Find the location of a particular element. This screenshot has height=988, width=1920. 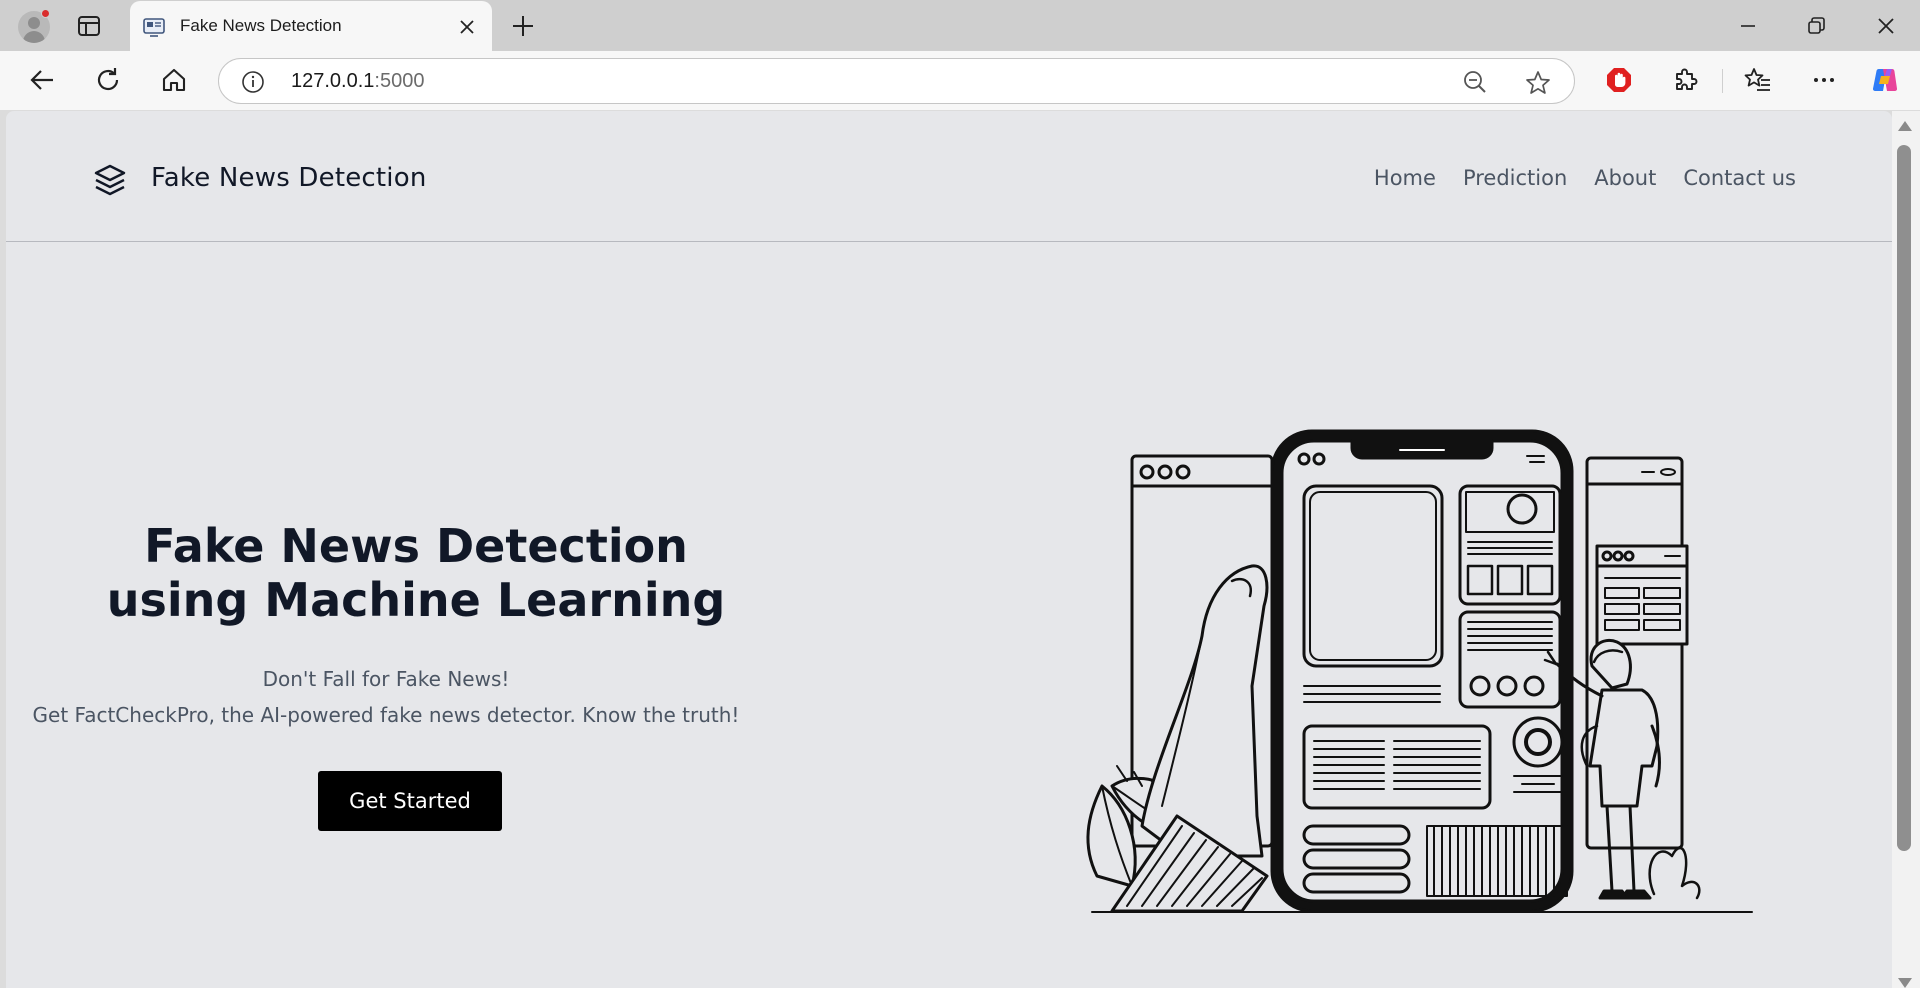

layers-icon is located at coordinates (110, 180).